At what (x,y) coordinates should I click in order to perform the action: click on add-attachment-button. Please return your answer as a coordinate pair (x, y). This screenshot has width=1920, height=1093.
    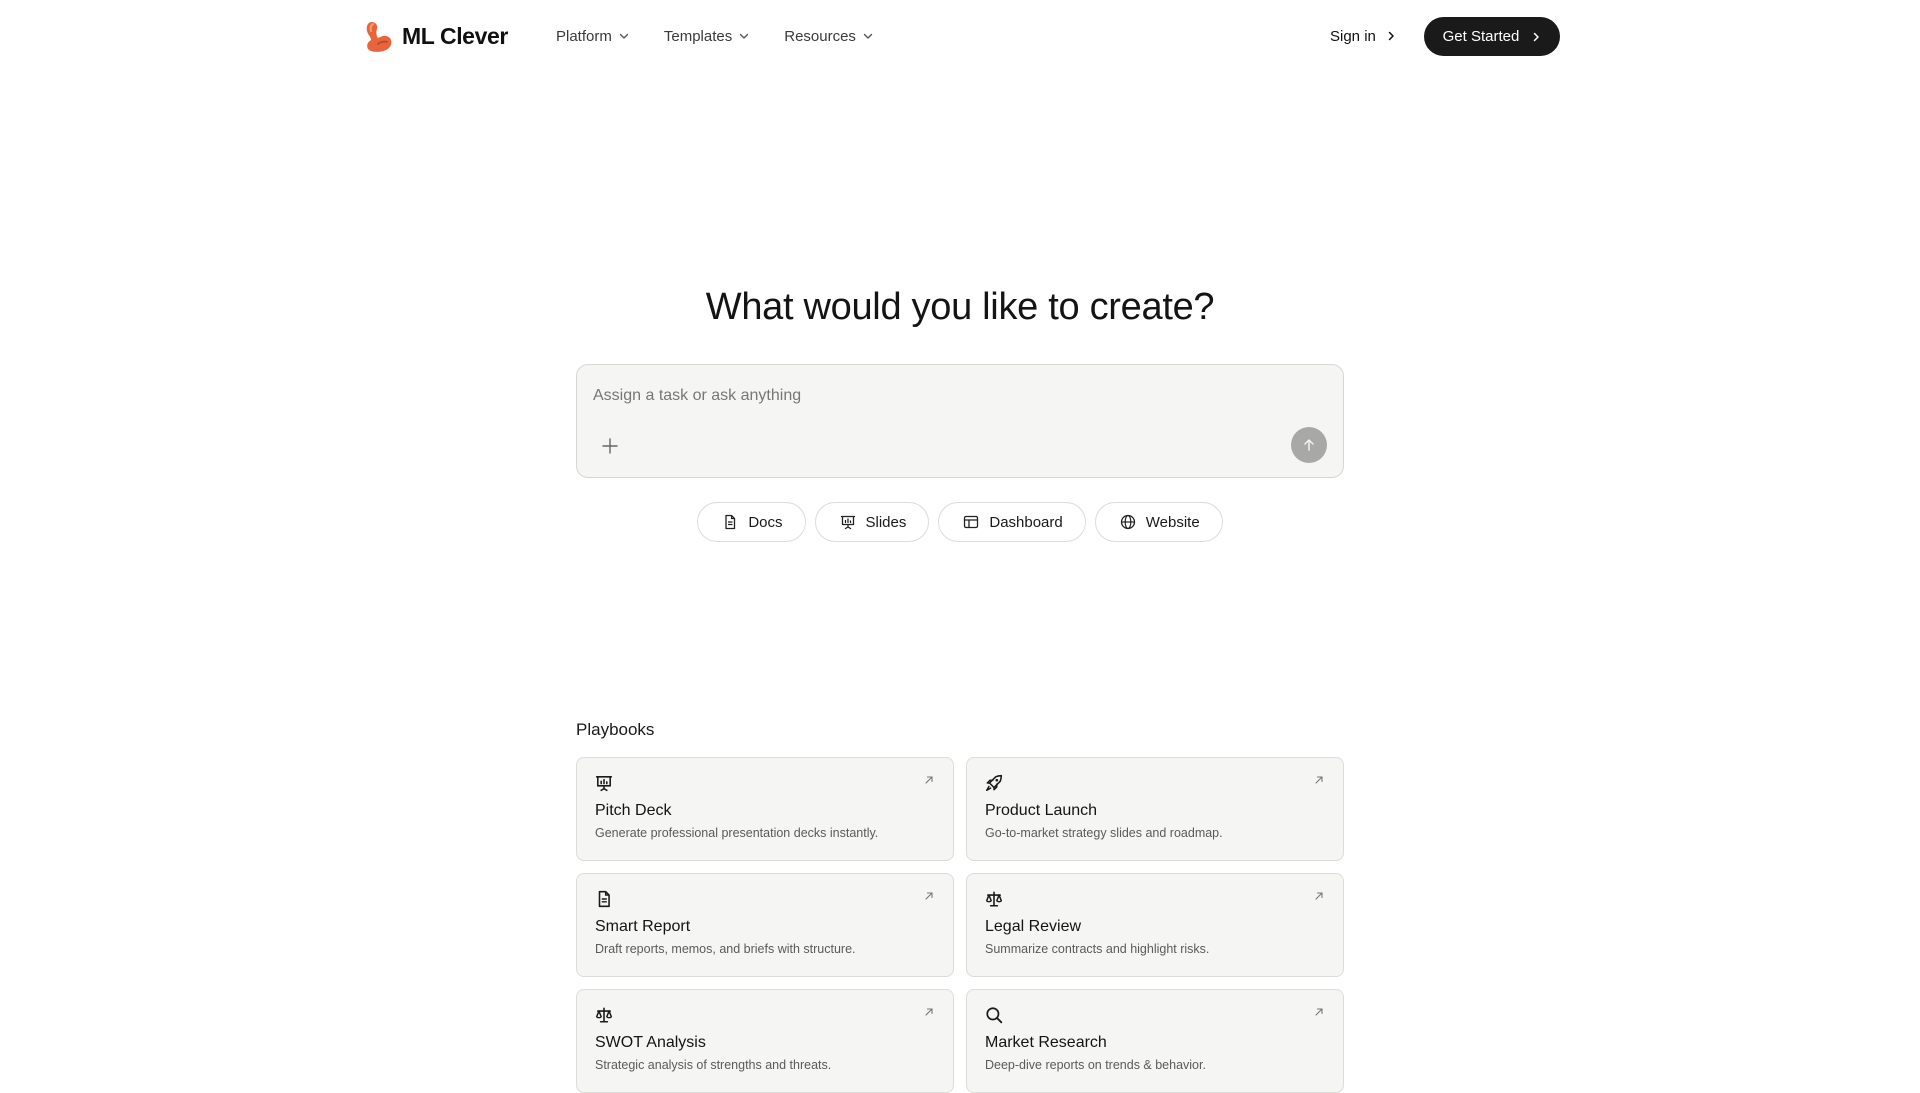
    Looking at the image, I should click on (610, 446).